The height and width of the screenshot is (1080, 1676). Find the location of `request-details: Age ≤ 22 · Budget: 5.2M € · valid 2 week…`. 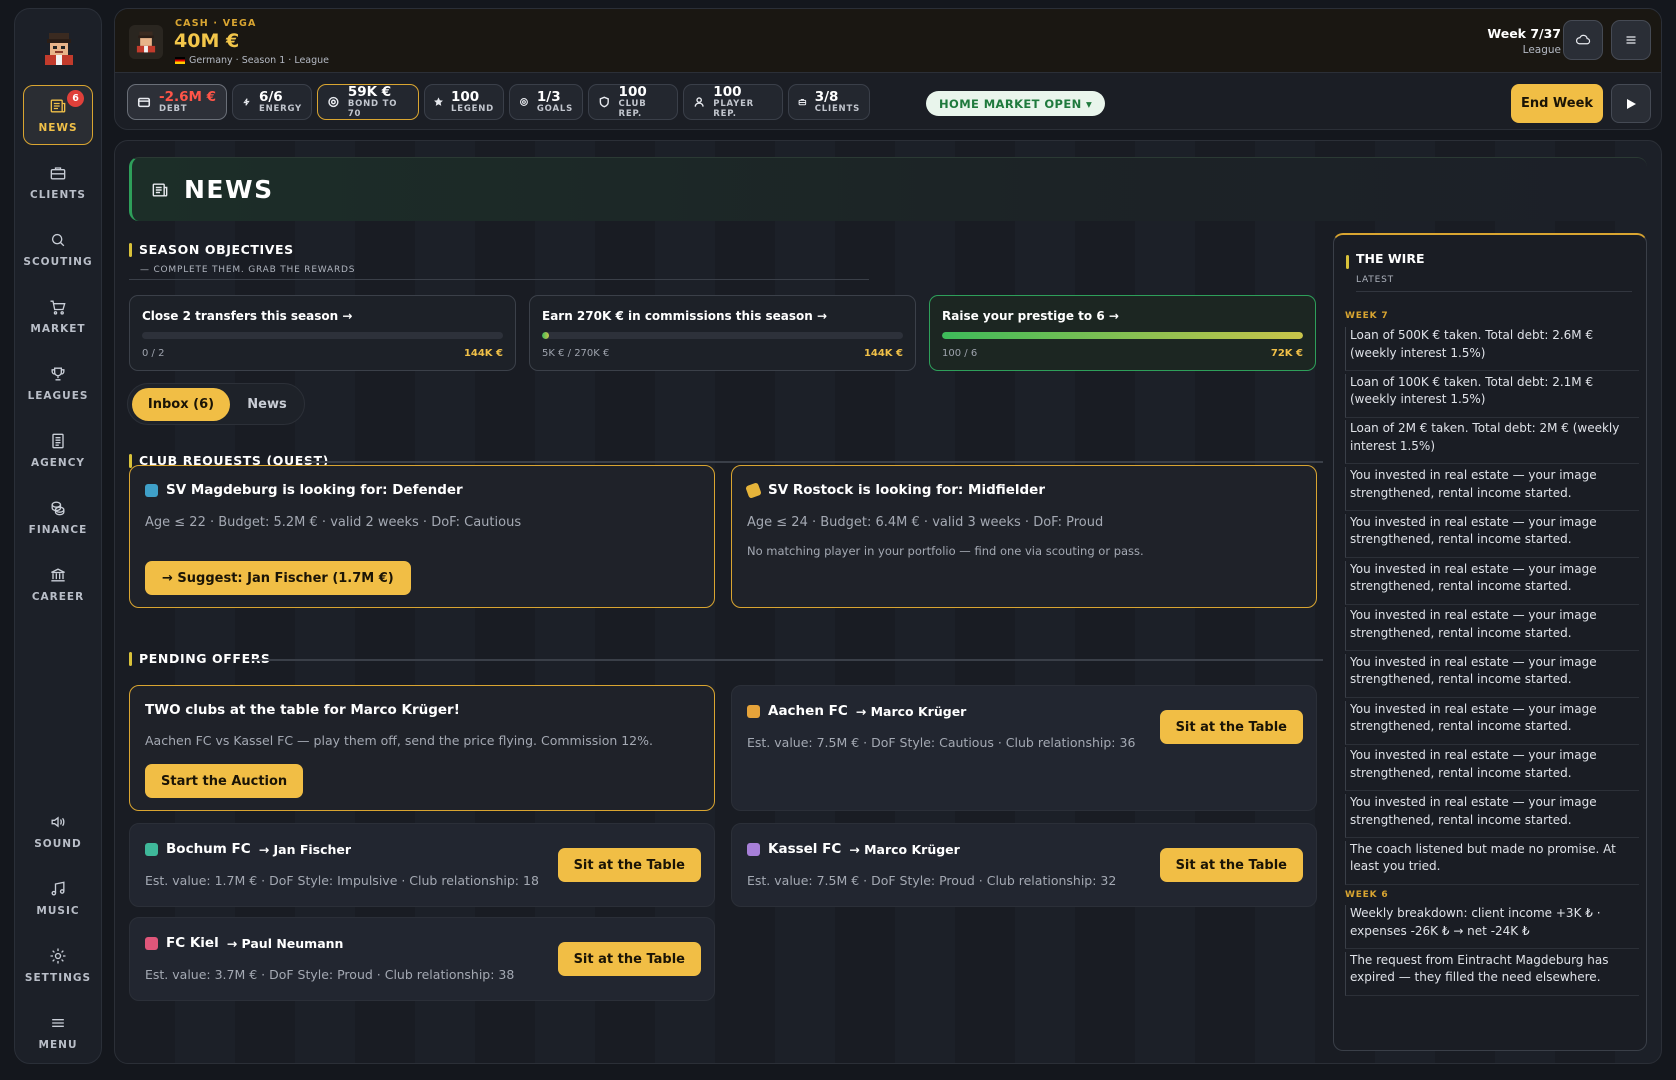

request-details: Age ≤ 22 · Budget: 5.2M € · valid 2 week… is located at coordinates (333, 522).